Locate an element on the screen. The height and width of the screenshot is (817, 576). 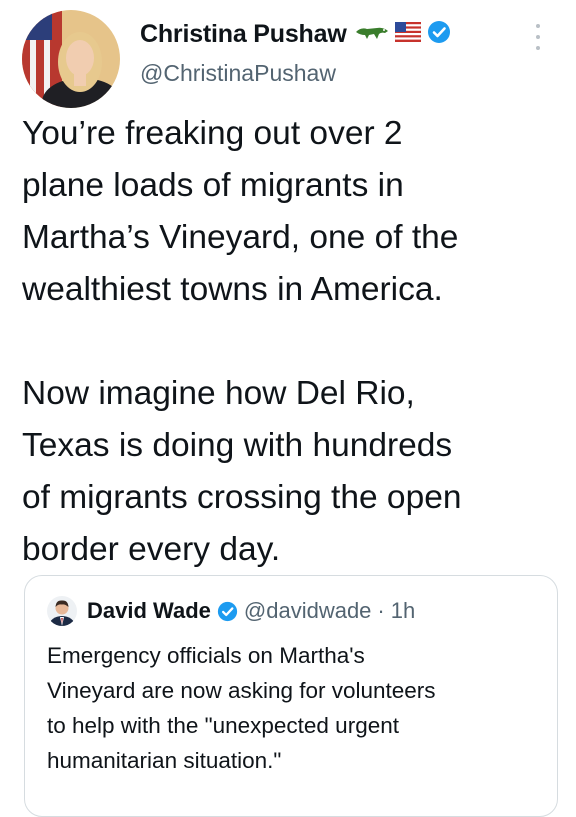
author-name-row: Christina Pushaw is located at coordinates (295, 34).